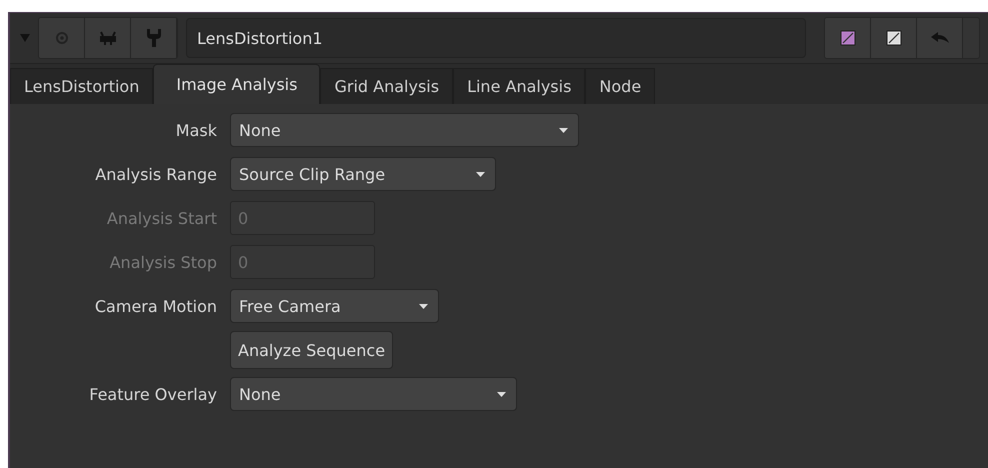  What do you see at coordinates (312, 350) in the screenshot?
I see `analyze-button: Analyze Sequence` at bounding box center [312, 350].